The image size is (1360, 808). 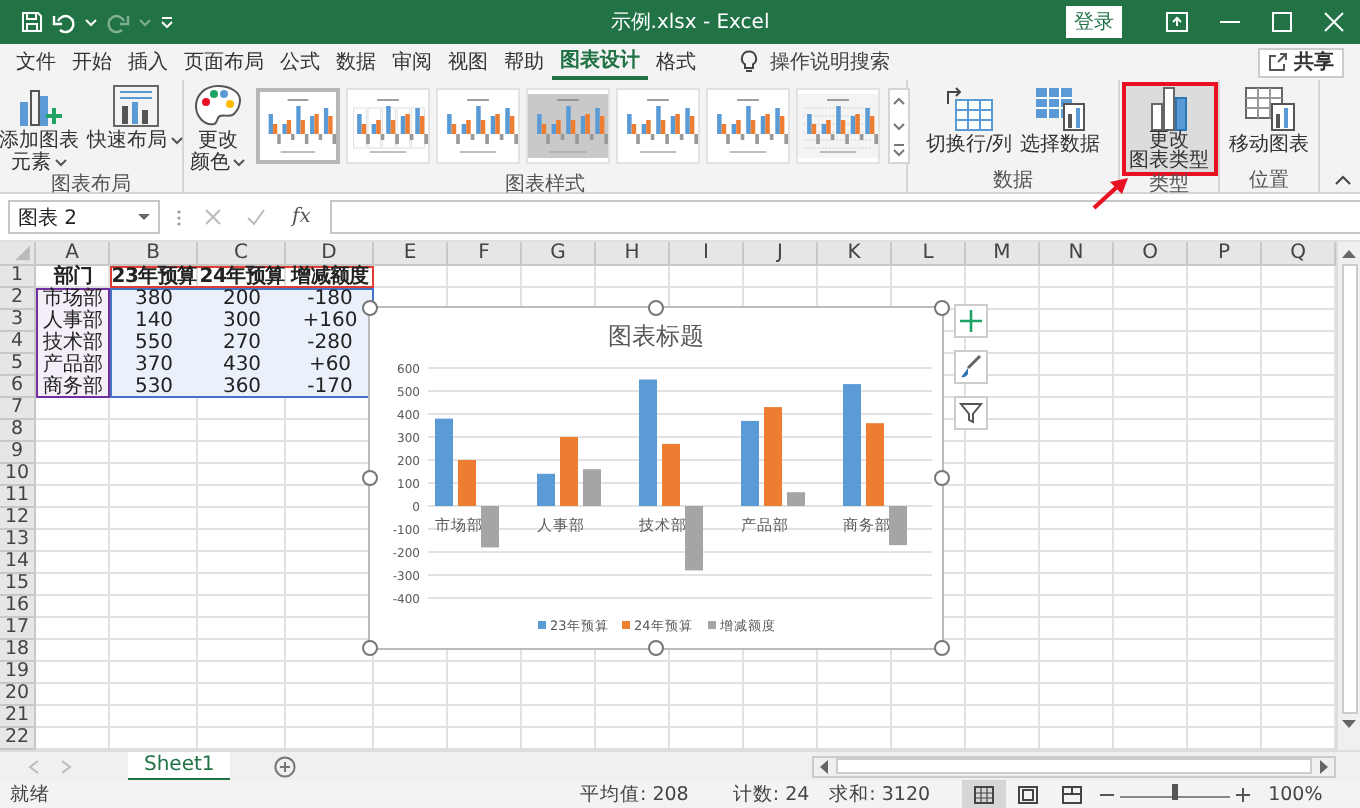 What do you see at coordinates (1325, 766) in the screenshot?
I see `scroll-right-icon` at bounding box center [1325, 766].